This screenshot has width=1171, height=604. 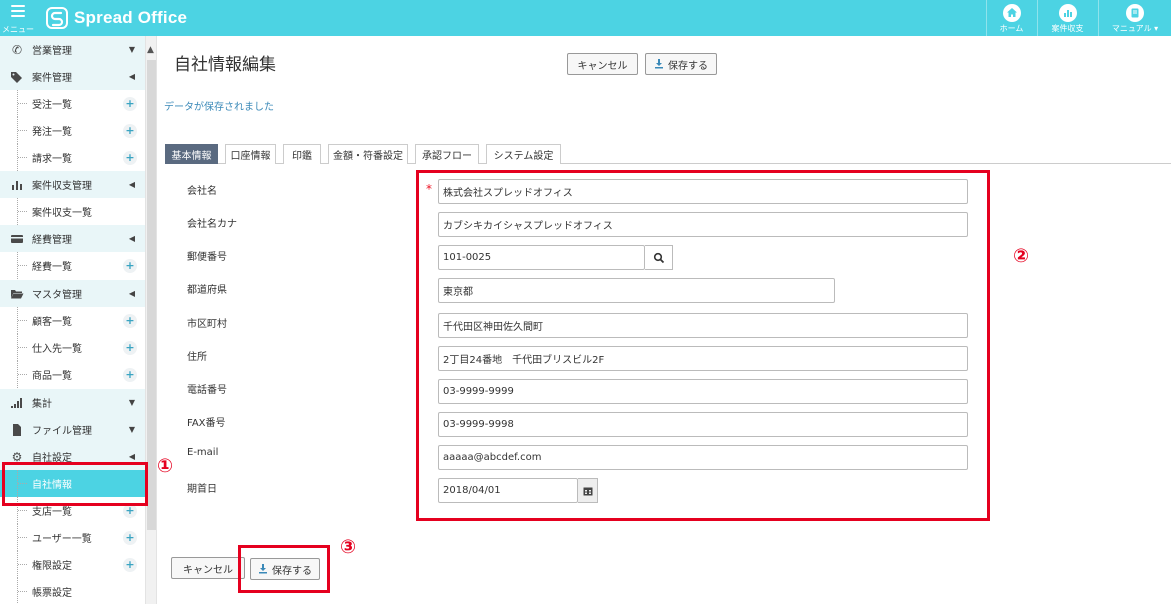 I want to click on label-postal-code: 郵便番号, so click(x=207, y=257).